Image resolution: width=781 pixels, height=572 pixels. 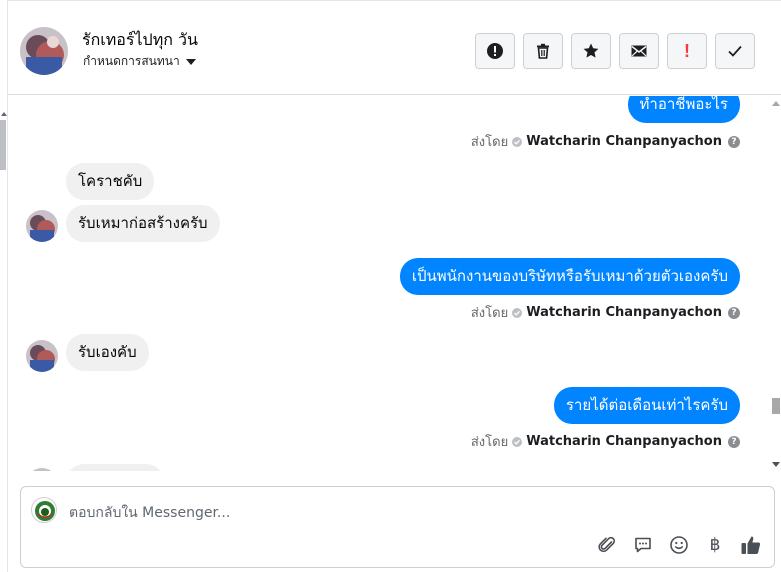 What do you see at coordinates (397, 527) in the screenshot?
I see `reply-composer: ตอบกลับใน Messenger... ฿` at bounding box center [397, 527].